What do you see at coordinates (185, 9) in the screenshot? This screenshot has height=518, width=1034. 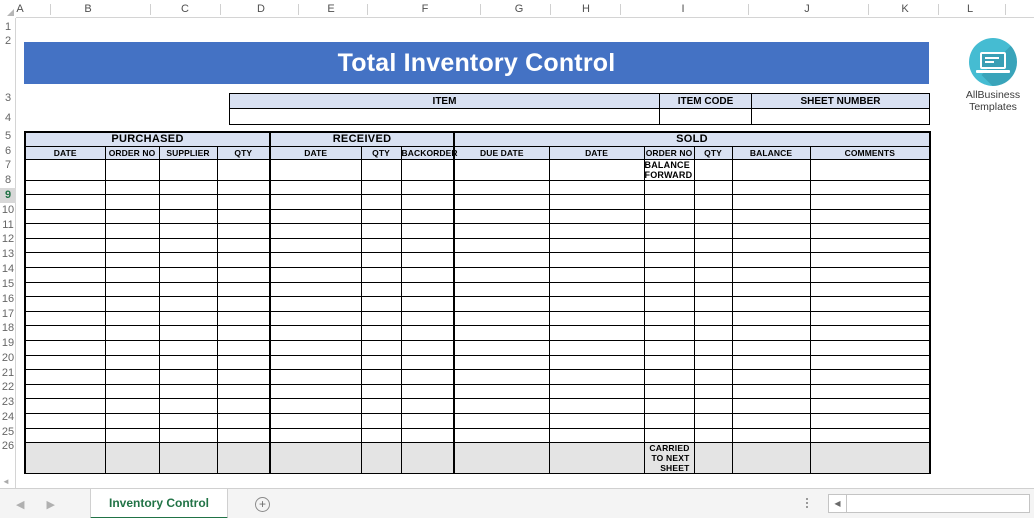 I see `column-header-c: C` at bounding box center [185, 9].